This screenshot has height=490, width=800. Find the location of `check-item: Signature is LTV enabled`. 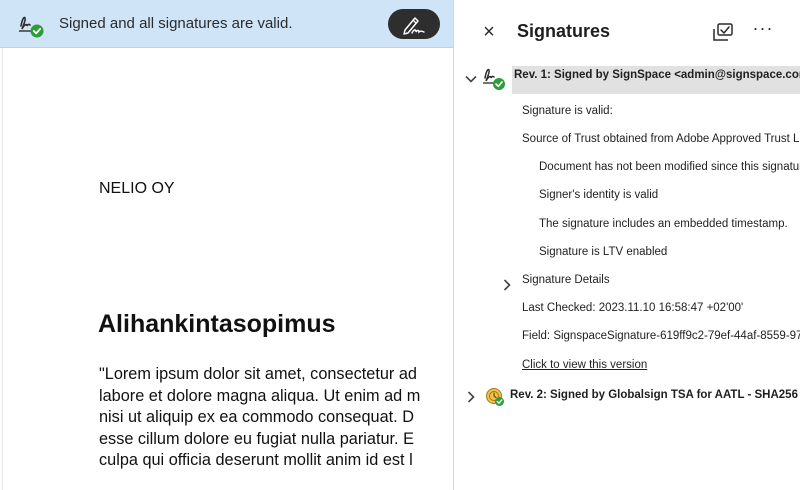

check-item: Signature is LTV enabled is located at coordinates (603, 252).